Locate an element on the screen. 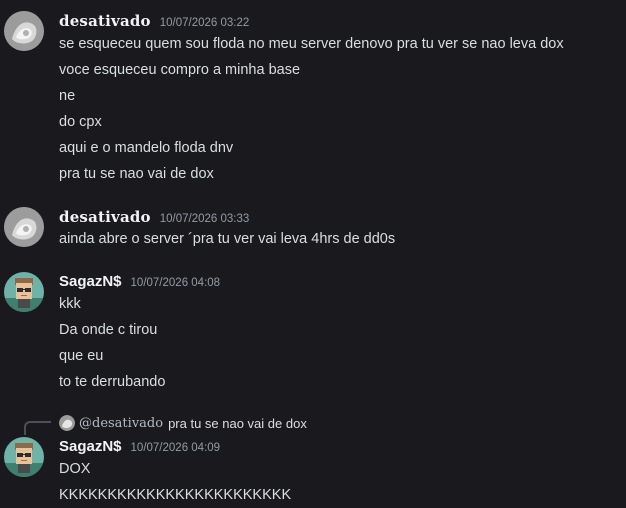 Image resolution: width=626 pixels, height=508 pixels. message-header: desativado 10/07/2026 03:33 is located at coordinates (154, 217).